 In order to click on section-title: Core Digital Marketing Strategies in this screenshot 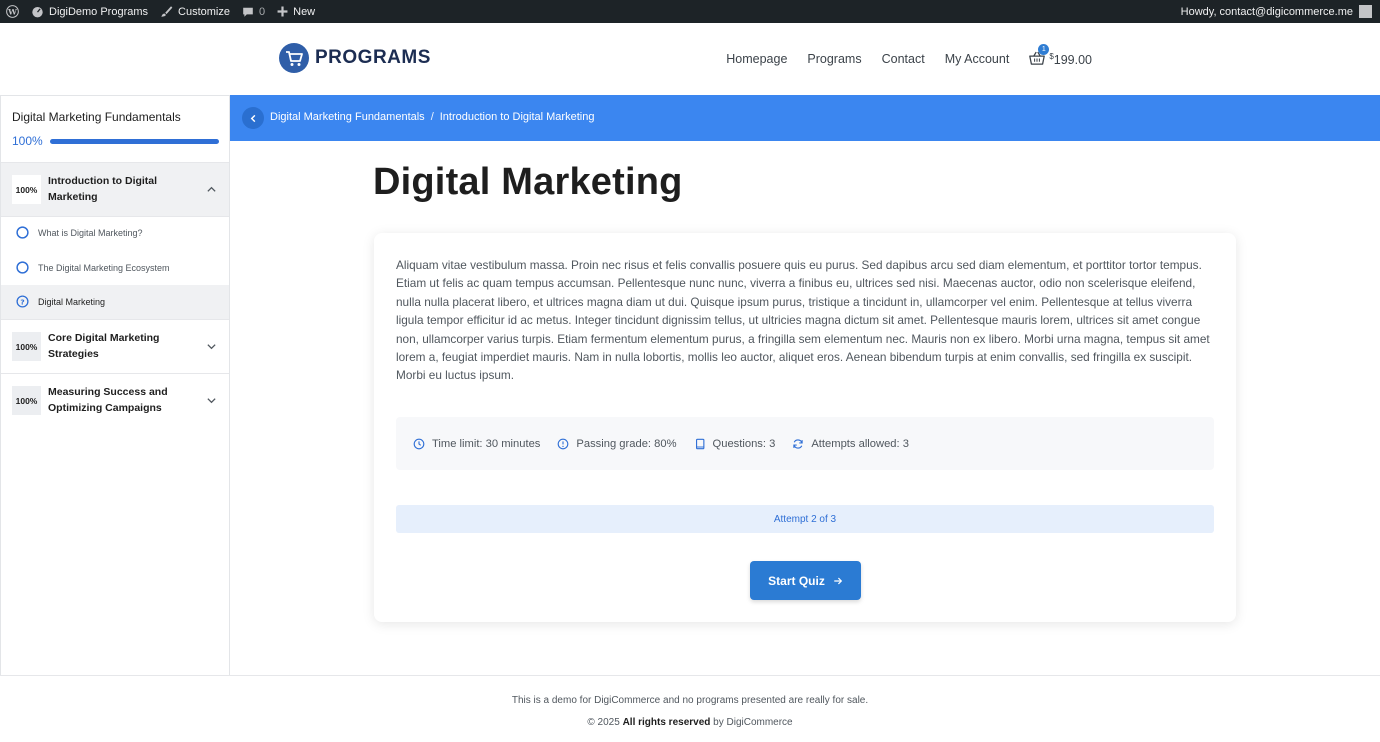, I will do `click(104, 346)`.